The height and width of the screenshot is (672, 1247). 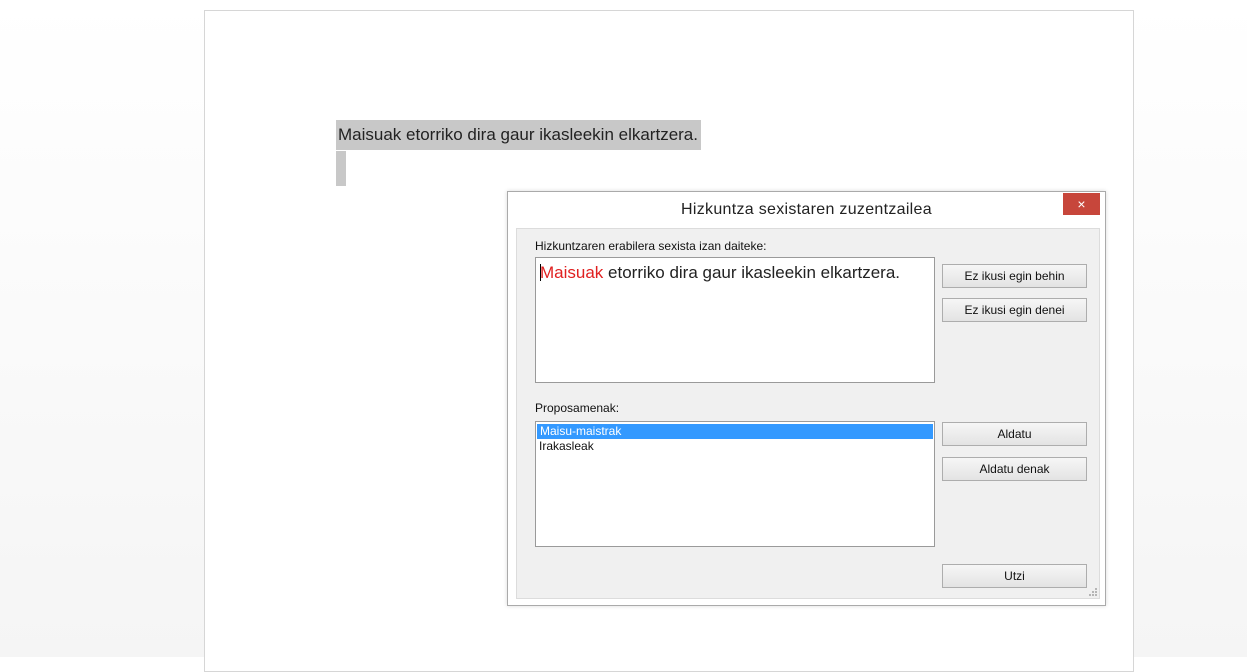 I want to click on cancel-button: Utzi, so click(x=1014, y=576).